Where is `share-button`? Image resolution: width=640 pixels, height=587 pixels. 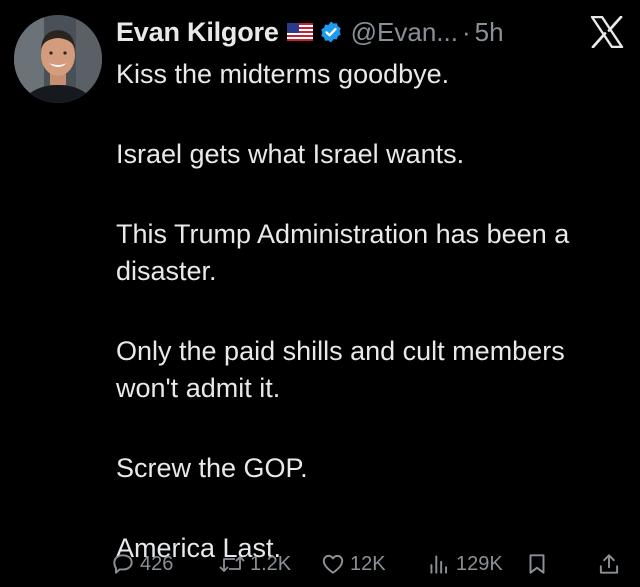
share-button is located at coordinates (609, 564).